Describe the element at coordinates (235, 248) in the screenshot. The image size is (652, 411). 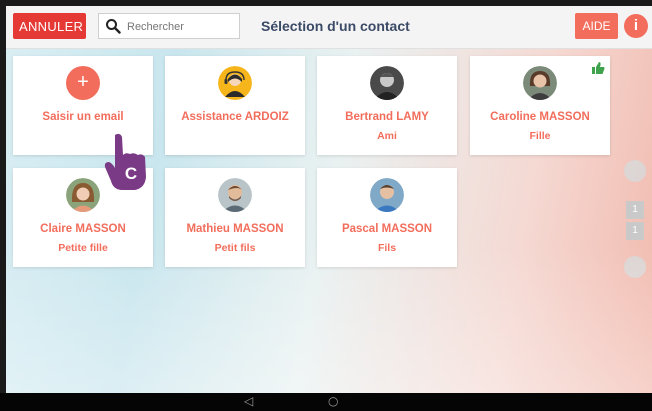
I see `contact-relation: Petit fils` at that location.